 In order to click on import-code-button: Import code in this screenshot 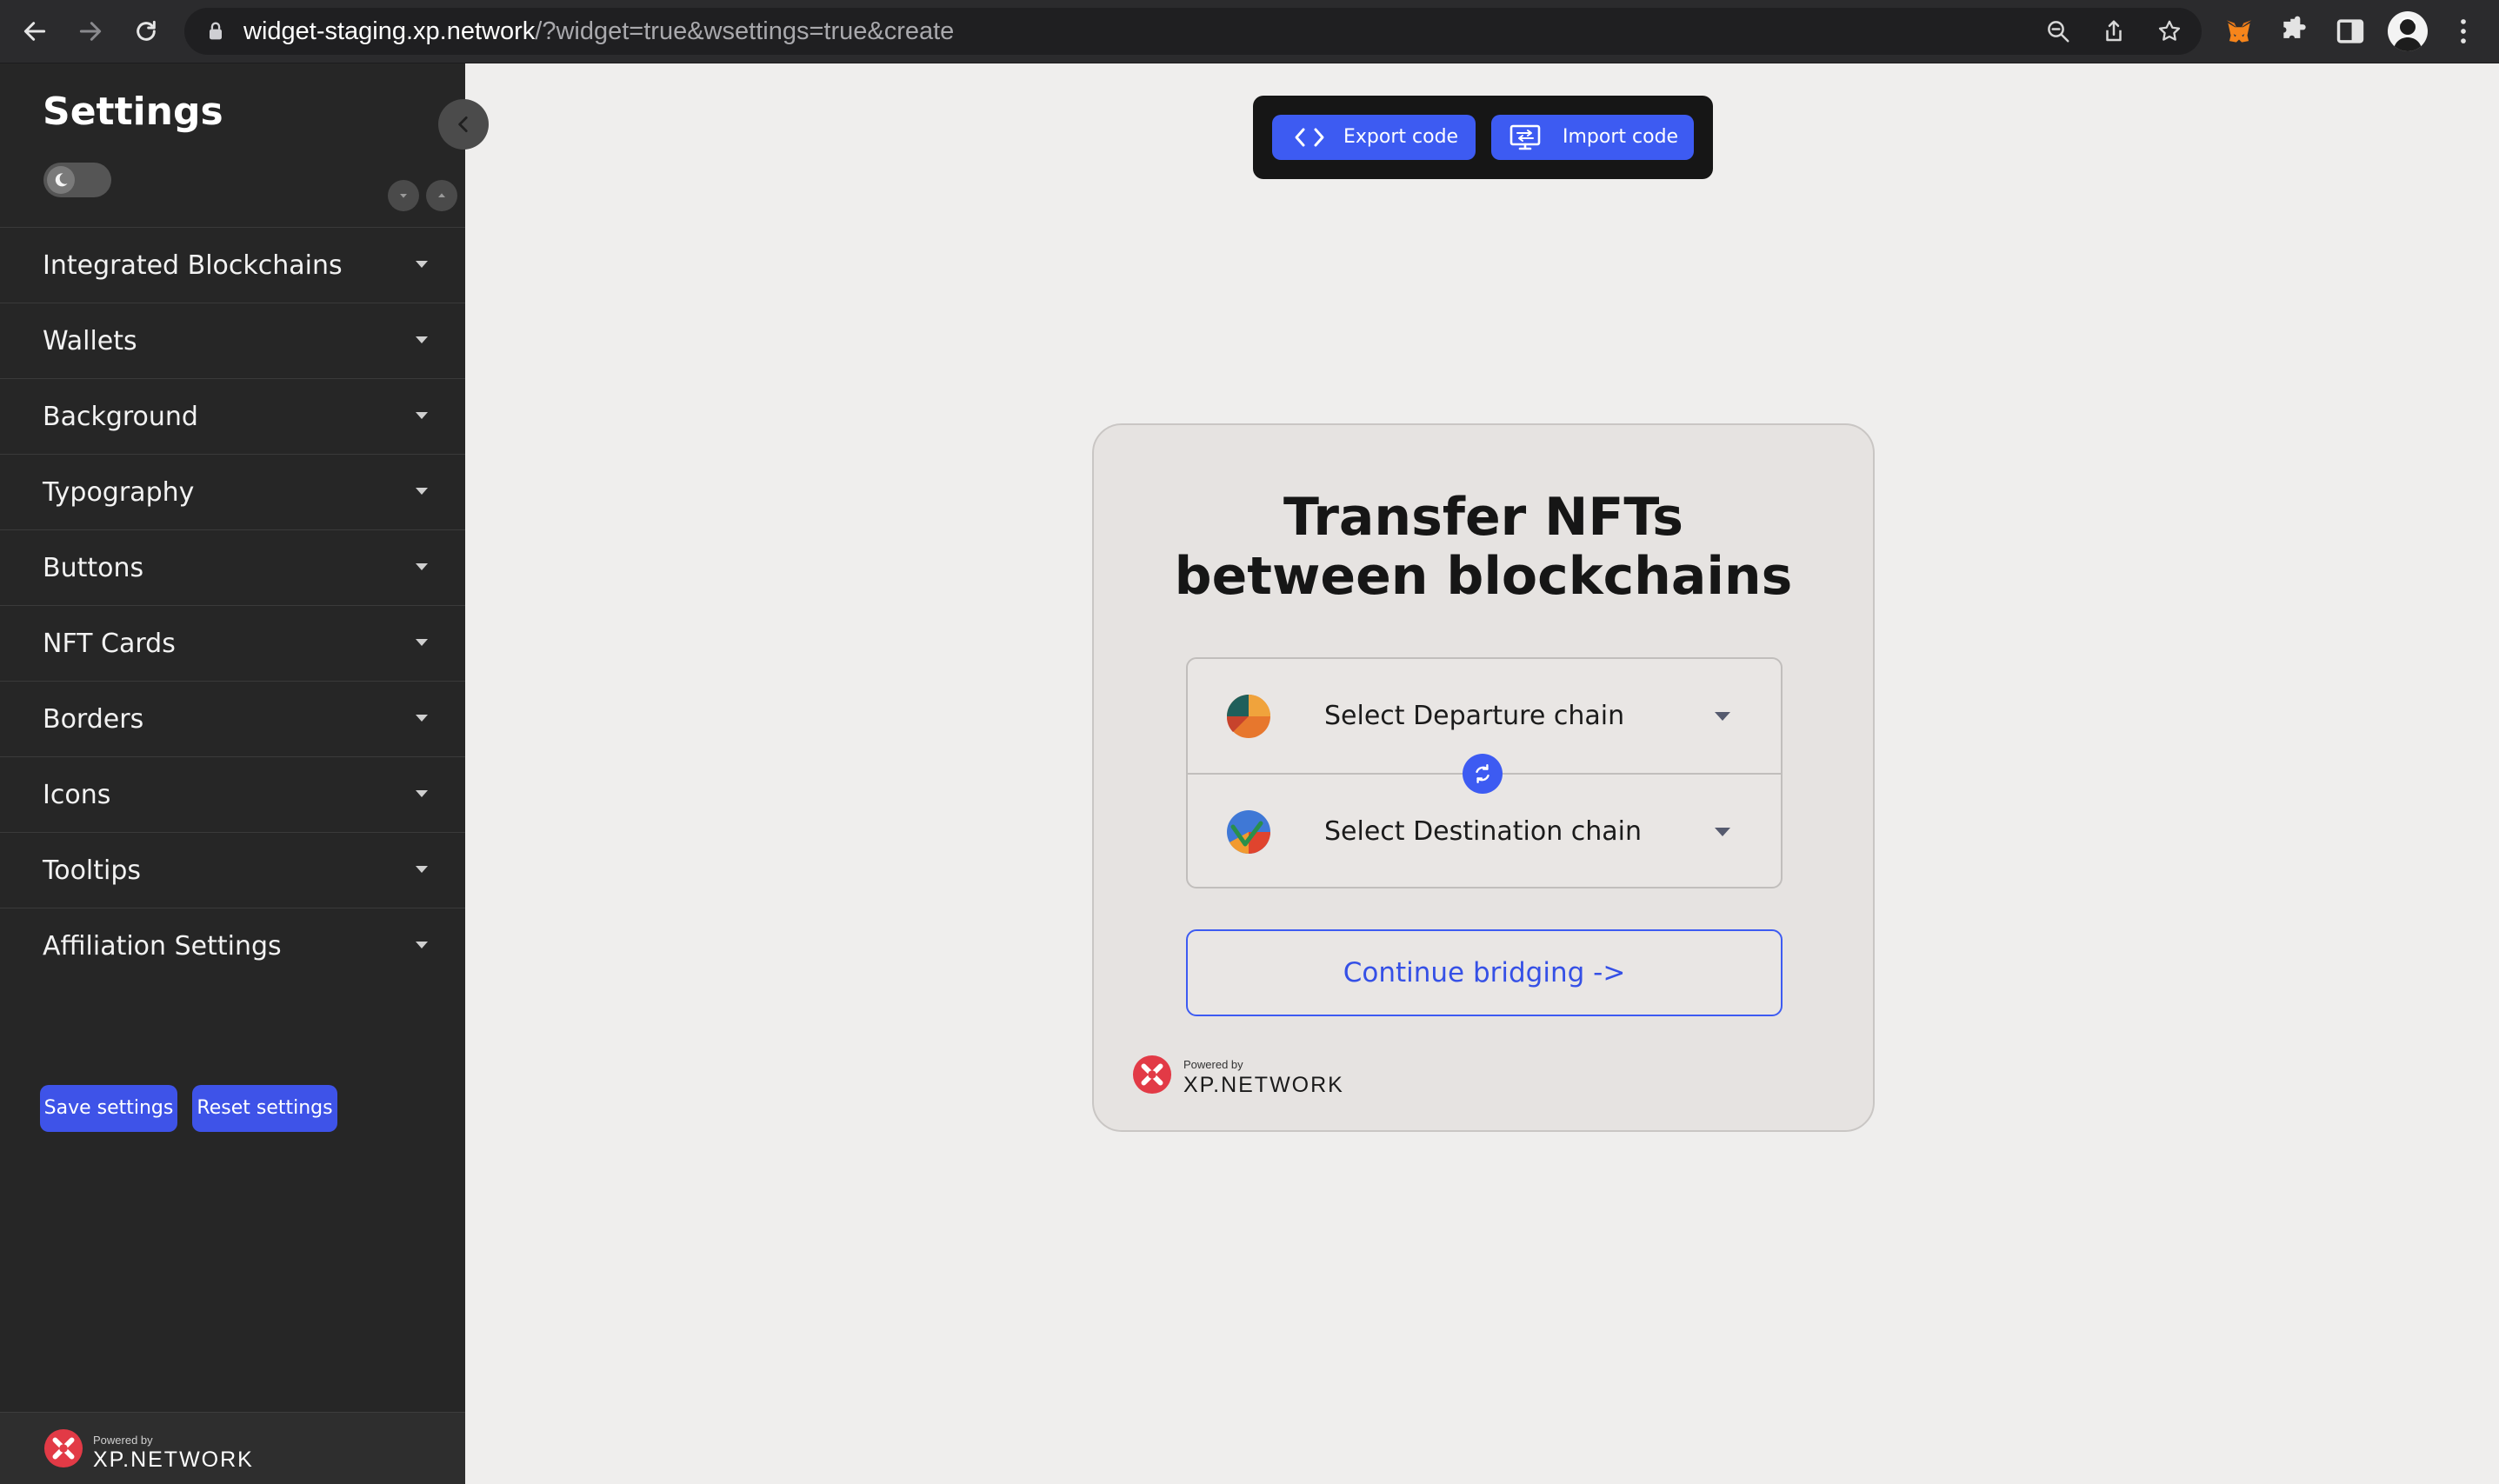, I will do `click(1593, 137)`.